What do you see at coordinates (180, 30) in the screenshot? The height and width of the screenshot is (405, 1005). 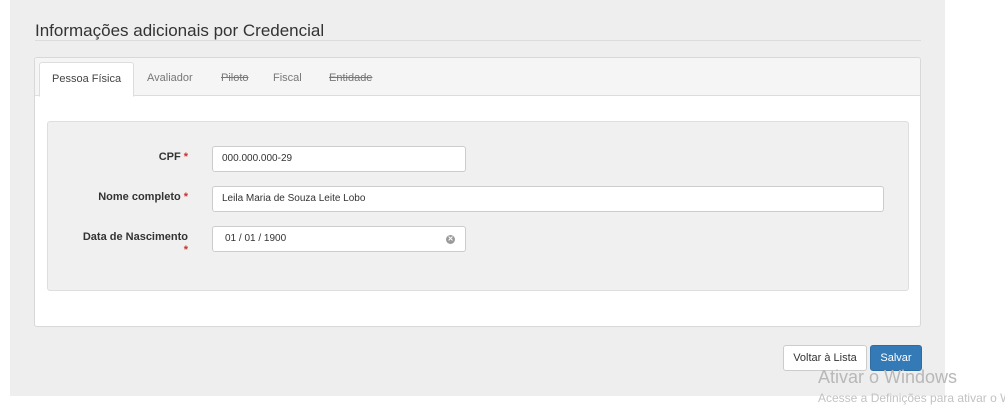 I see `page-title: Informações adicionais por Credencial` at bounding box center [180, 30].